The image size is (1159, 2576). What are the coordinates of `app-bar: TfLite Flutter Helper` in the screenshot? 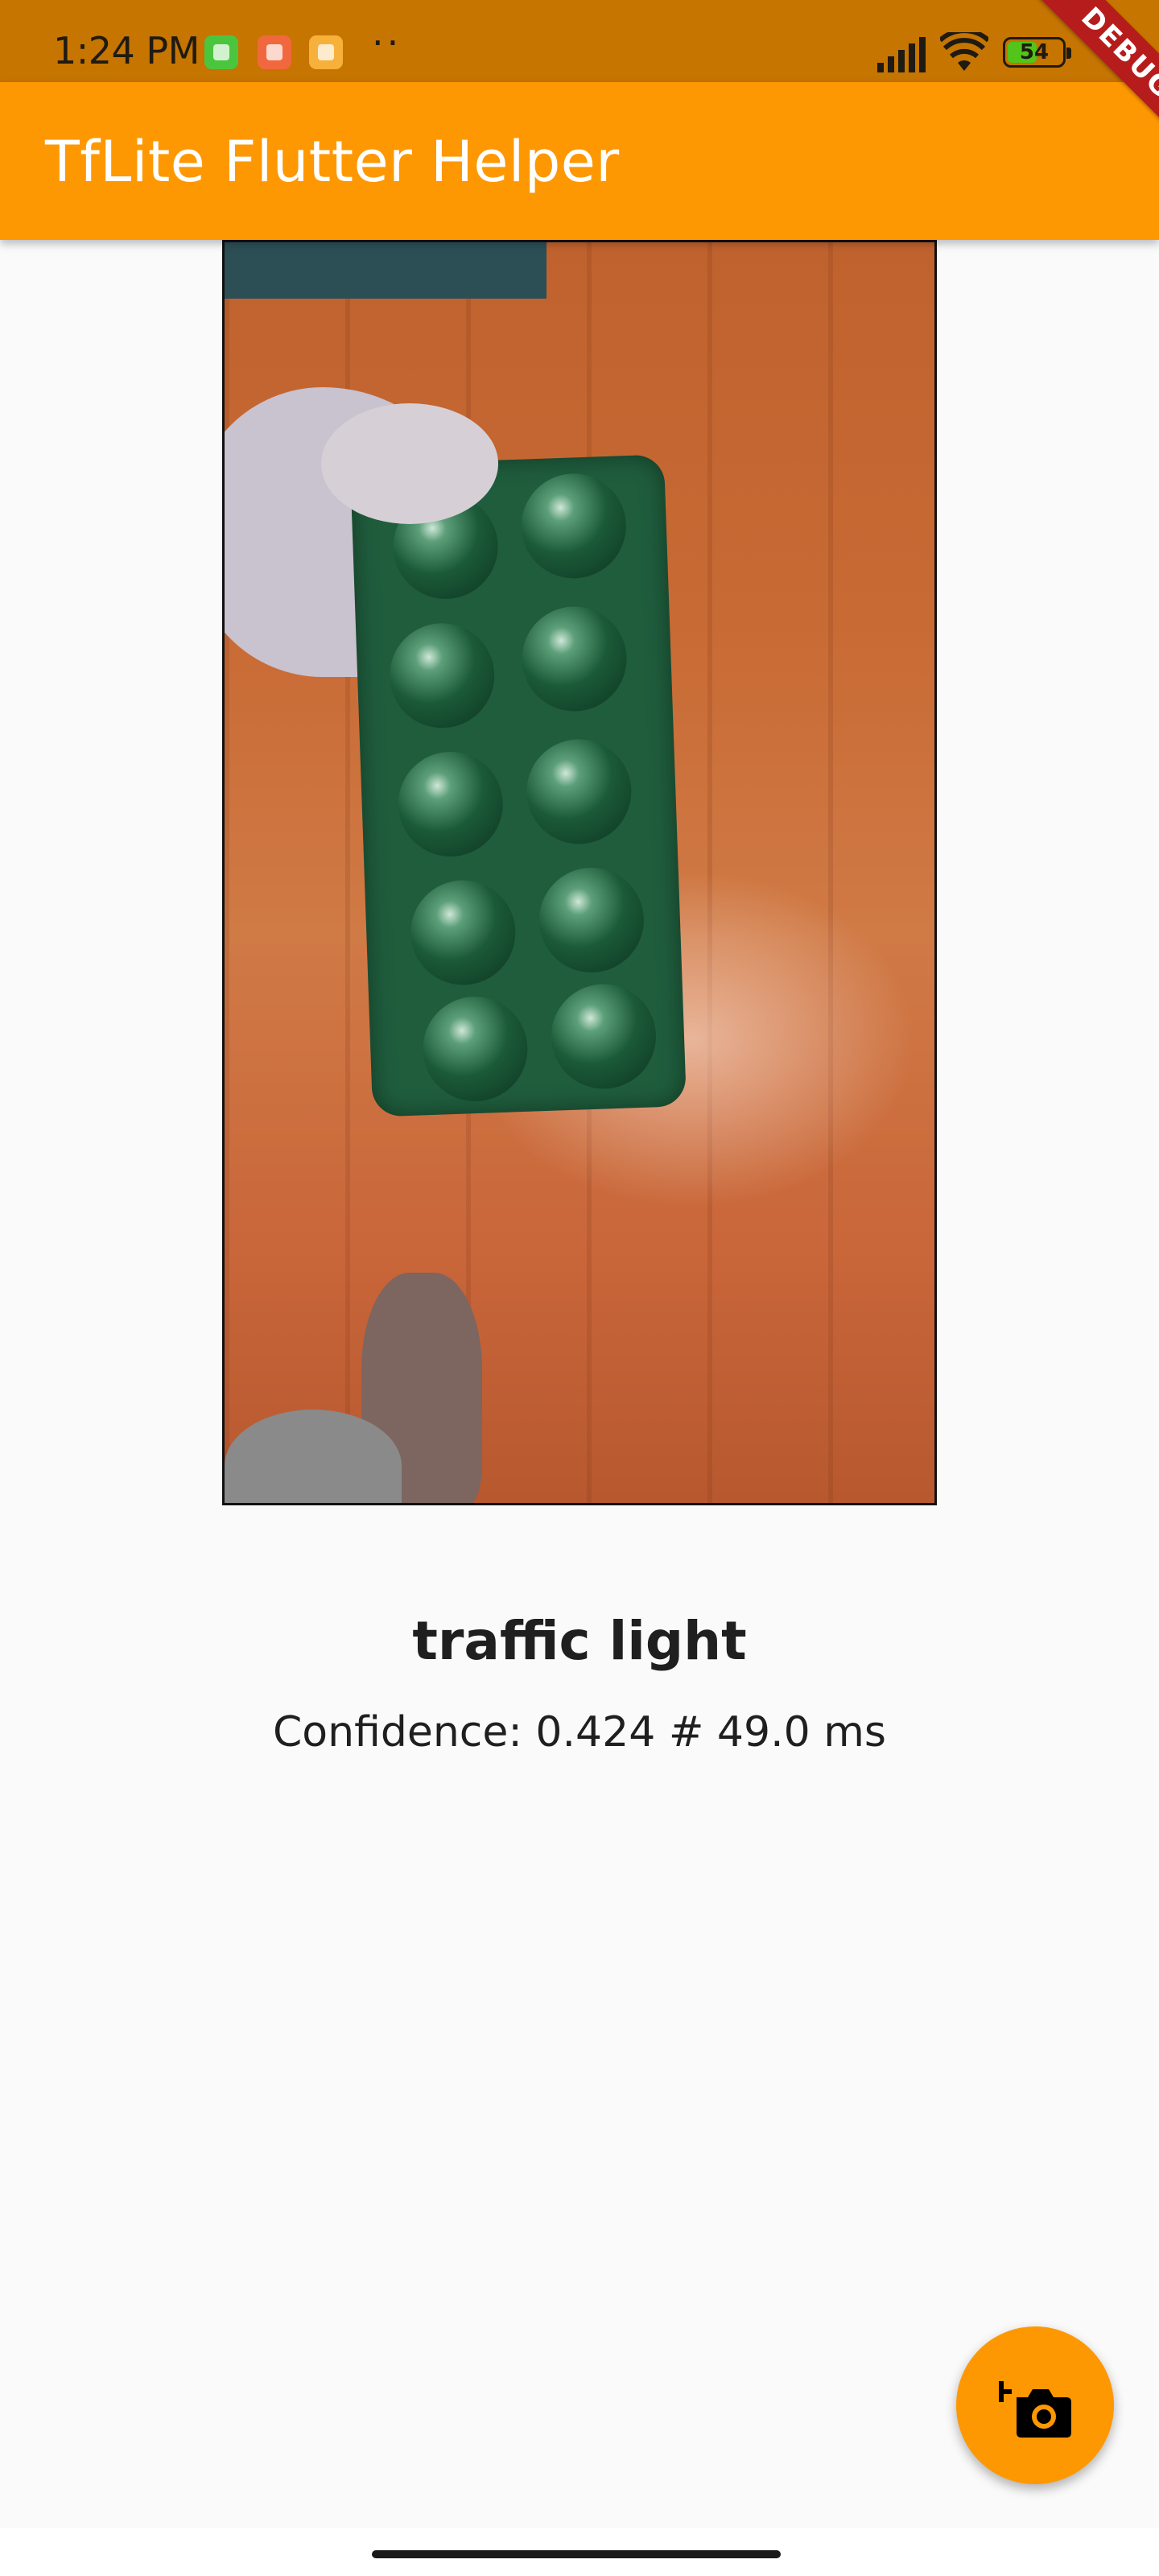 It's located at (579, 161).